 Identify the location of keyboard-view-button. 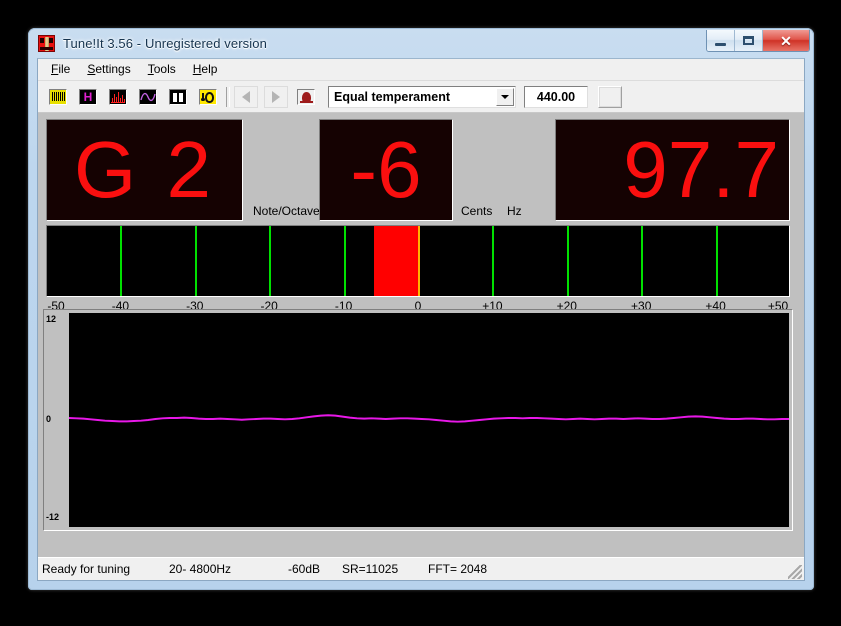
(58, 96).